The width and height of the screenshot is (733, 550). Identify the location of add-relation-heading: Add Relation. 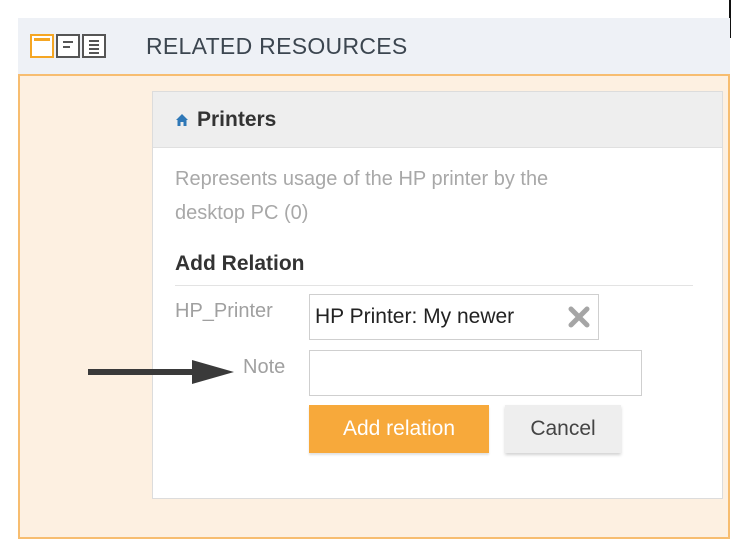
(240, 263).